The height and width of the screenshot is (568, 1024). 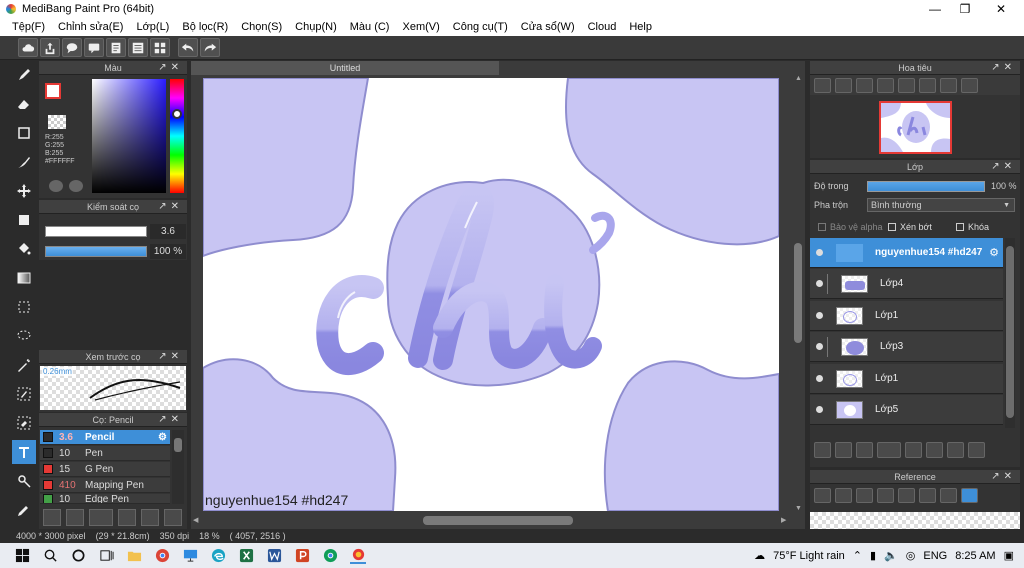 What do you see at coordinates (24, 249) in the screenshot?
I see `bucket-tool` at bounding box center [24, 249].